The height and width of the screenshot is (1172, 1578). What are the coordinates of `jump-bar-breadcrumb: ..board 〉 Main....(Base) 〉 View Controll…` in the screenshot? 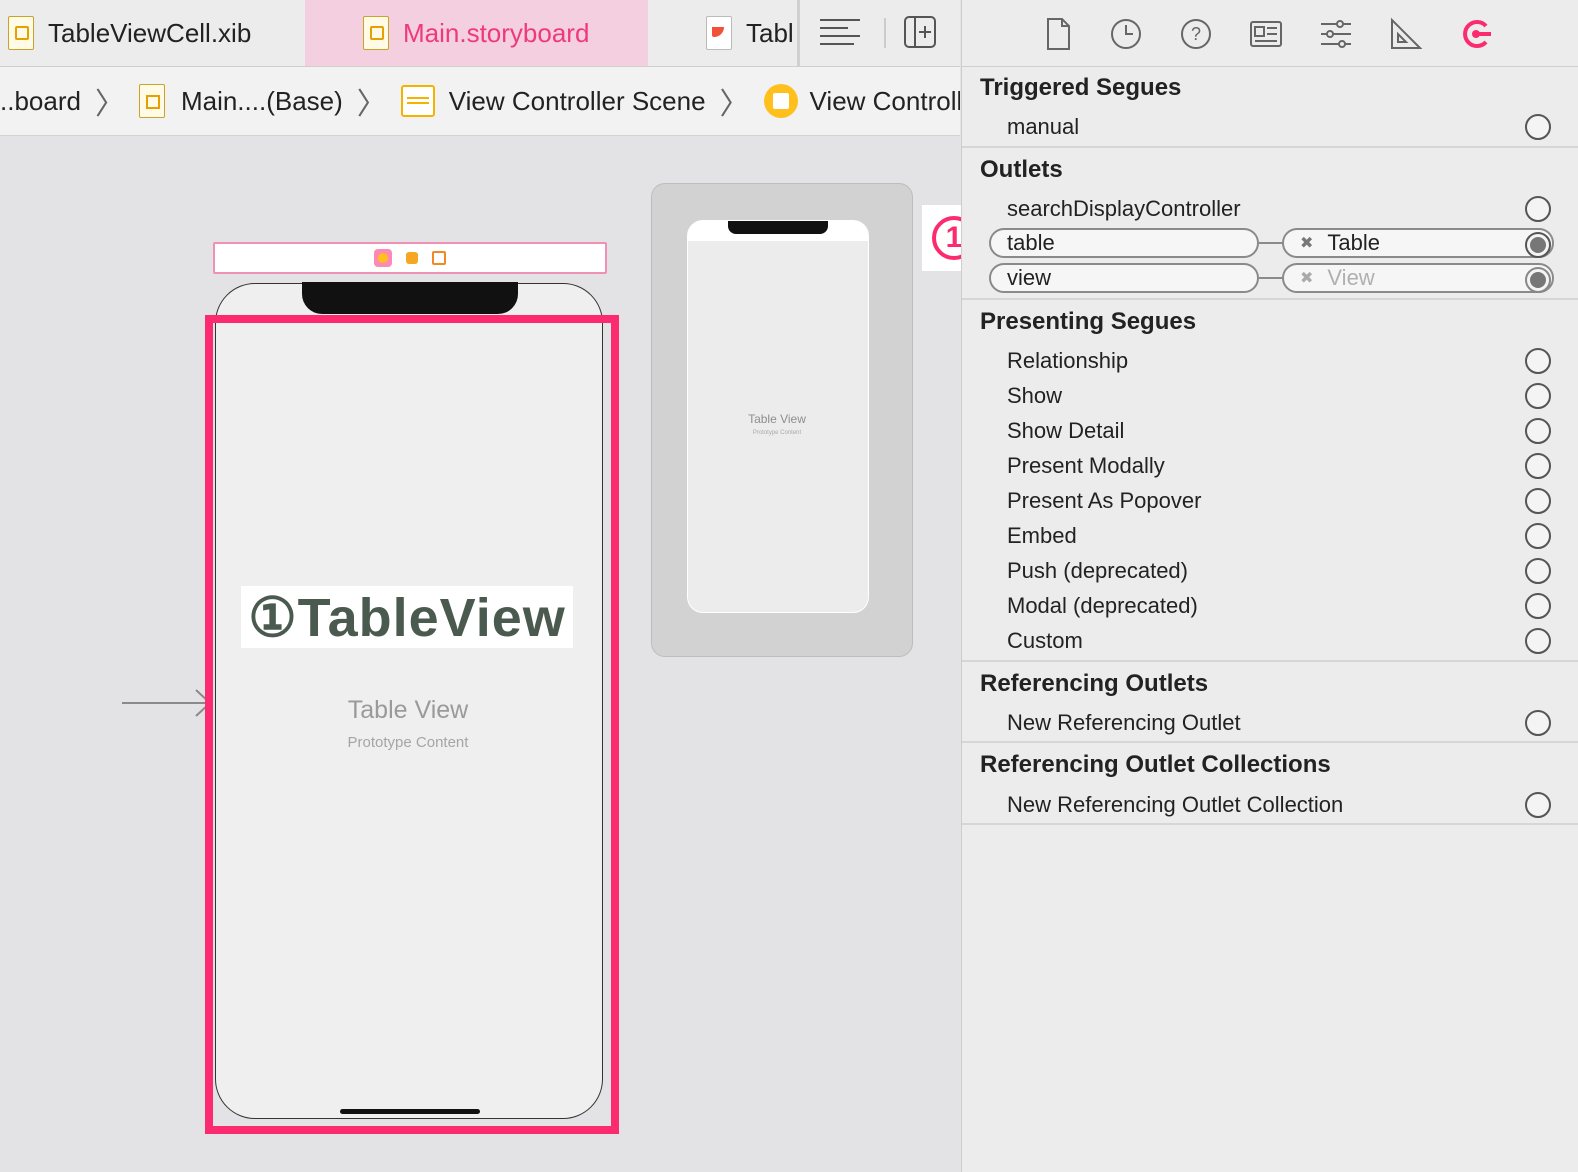 It's located at (480, 101).